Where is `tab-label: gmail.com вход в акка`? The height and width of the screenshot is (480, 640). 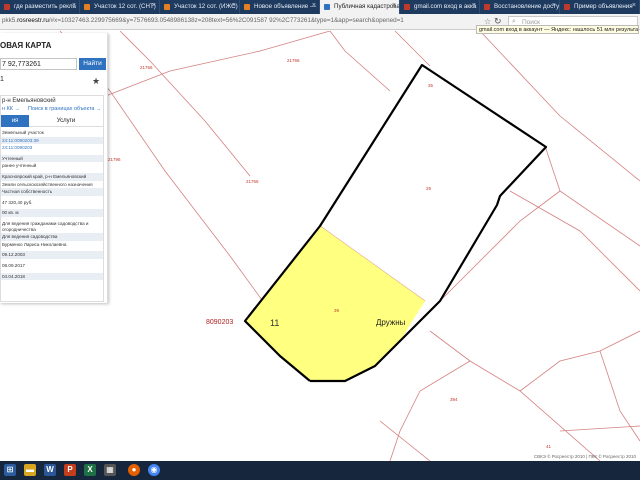
tab-label: gmail.com вход в акка is located at coordinates (445, 6).